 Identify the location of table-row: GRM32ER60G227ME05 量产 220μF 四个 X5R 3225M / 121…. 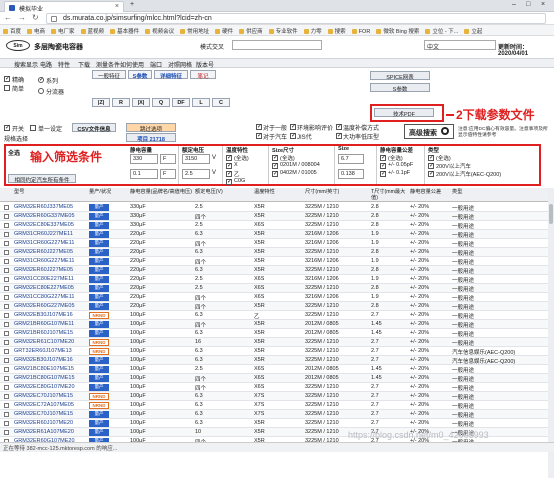
(277, 306).